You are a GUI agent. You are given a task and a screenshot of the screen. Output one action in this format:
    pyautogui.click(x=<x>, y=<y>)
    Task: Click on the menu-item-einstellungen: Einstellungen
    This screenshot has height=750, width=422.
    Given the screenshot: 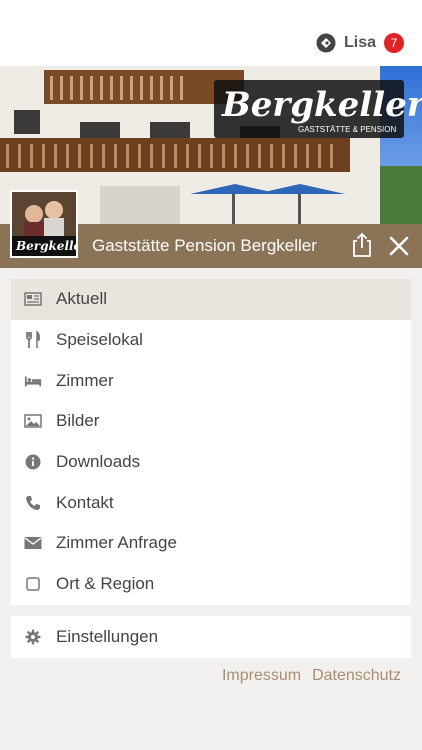 What is the action you would take?
    pyautogui.click(x=211, y=637)
    